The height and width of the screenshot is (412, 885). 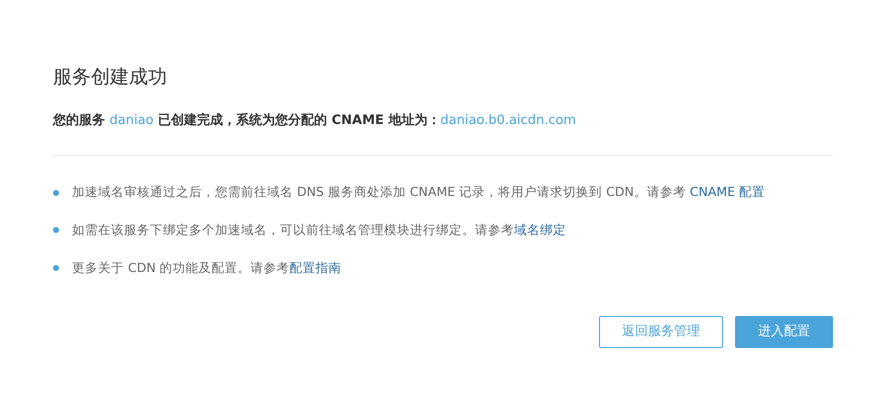 I want to click on page-title: 服务创建成功, so click(x=110, y=77).